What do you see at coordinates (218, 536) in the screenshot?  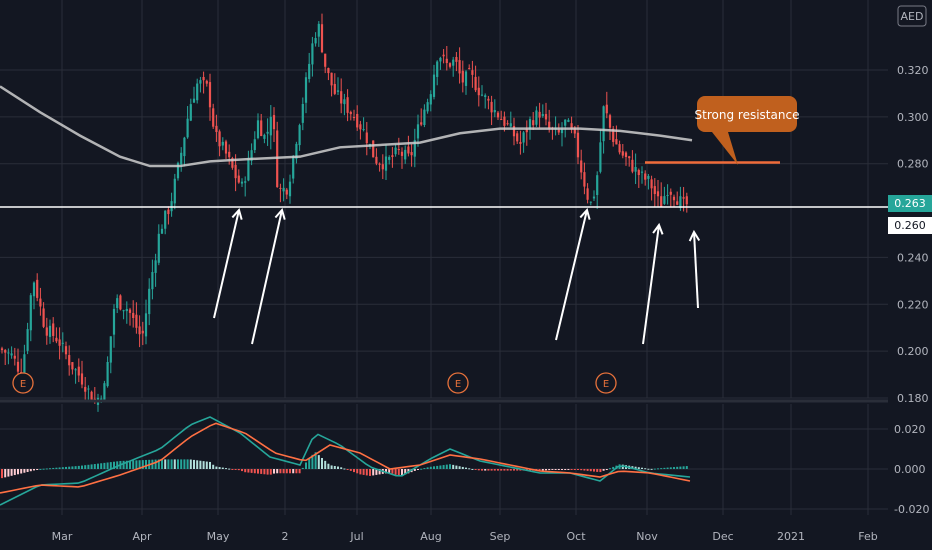 I see `time-tick-label: May` at bounding box center [218, 536].